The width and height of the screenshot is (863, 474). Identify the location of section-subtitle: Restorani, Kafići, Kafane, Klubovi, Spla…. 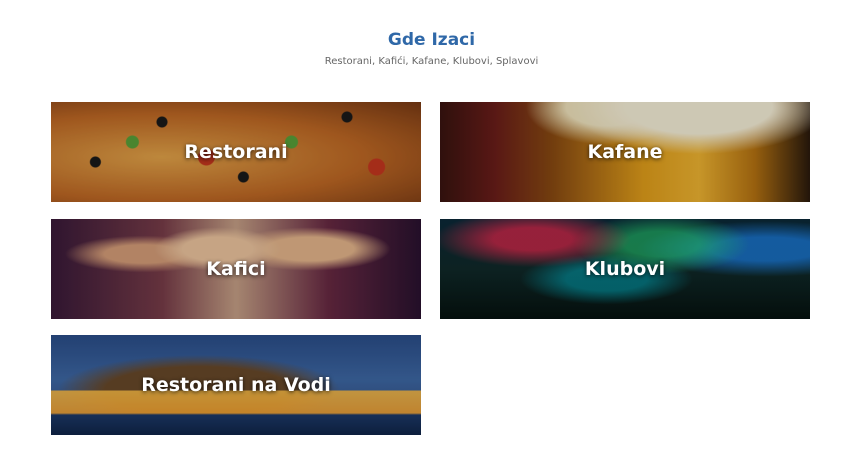
(431, 61).